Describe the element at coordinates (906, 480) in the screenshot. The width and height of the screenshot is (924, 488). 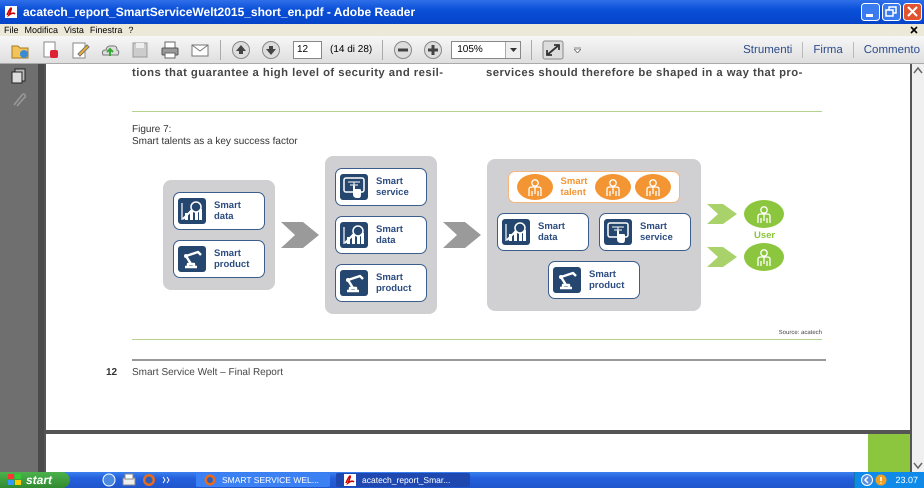
I see `clock: 23.07` at that location.